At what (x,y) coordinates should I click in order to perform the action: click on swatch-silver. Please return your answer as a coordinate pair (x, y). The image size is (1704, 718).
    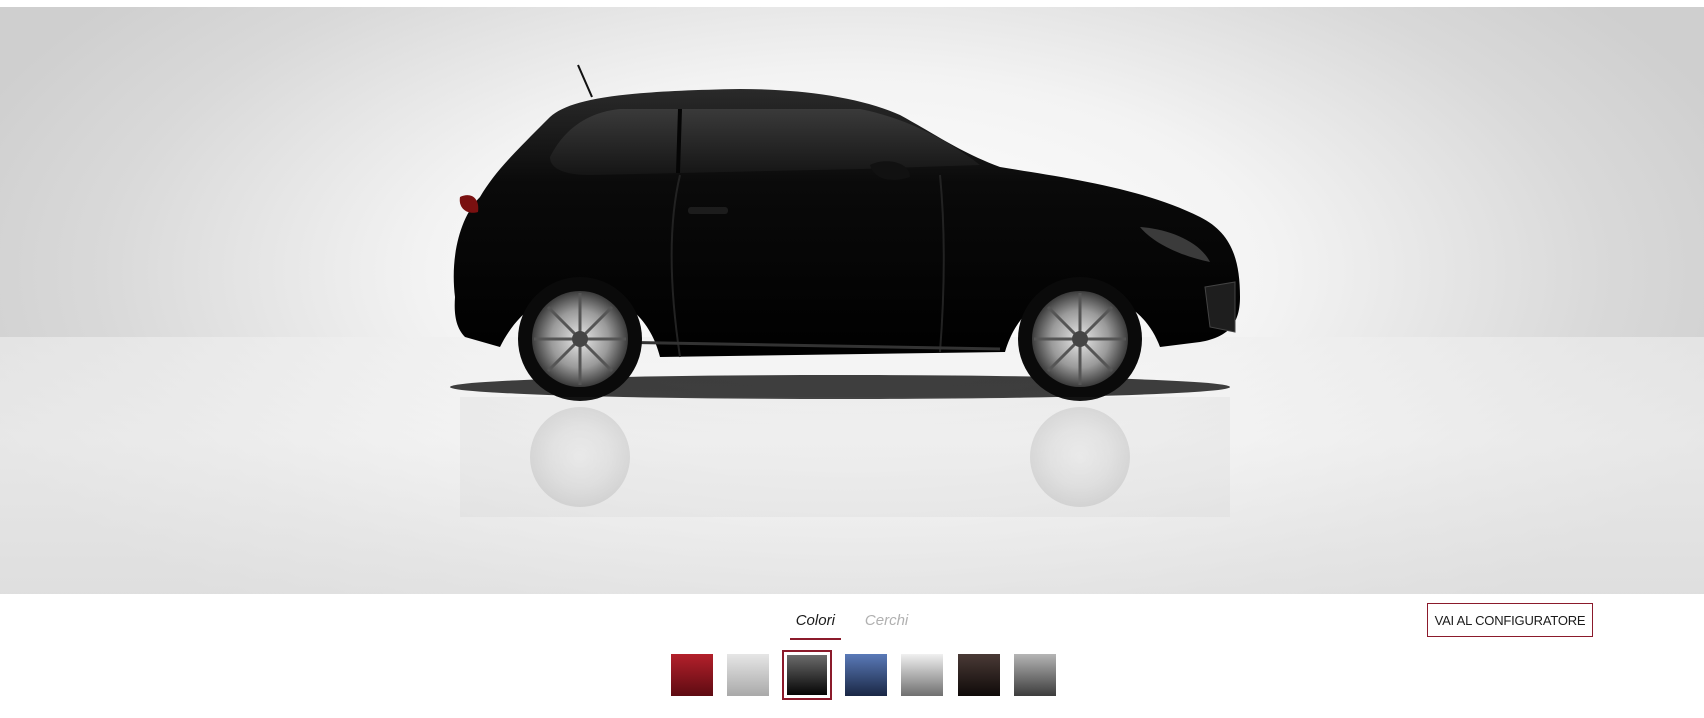
    Looking at the image, I should click on (922, 675).